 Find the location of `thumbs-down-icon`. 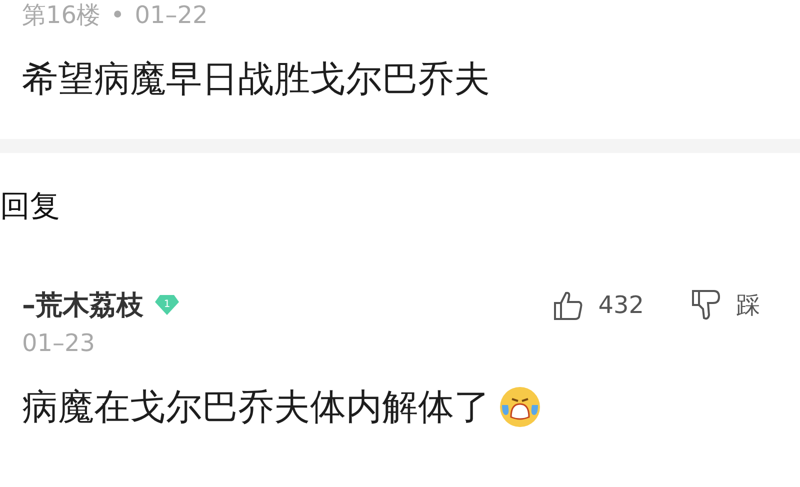

thumbs-down-icon is located at coordinates (706, 305).